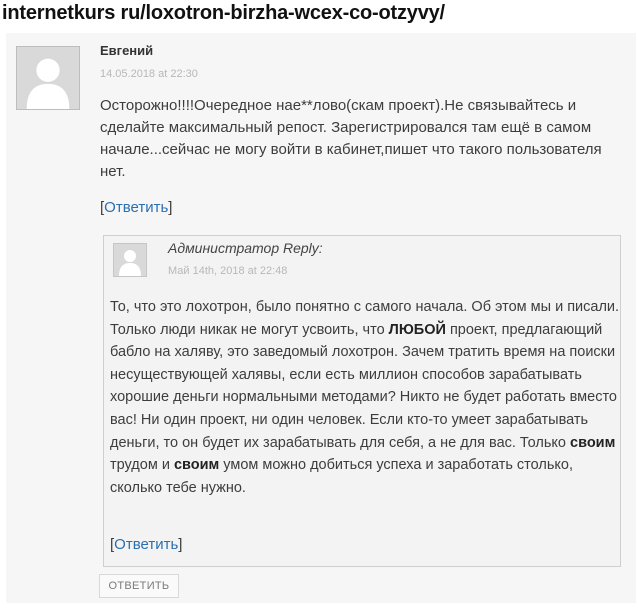  I want to click on comment-author: Евгений, so click(127, 50).